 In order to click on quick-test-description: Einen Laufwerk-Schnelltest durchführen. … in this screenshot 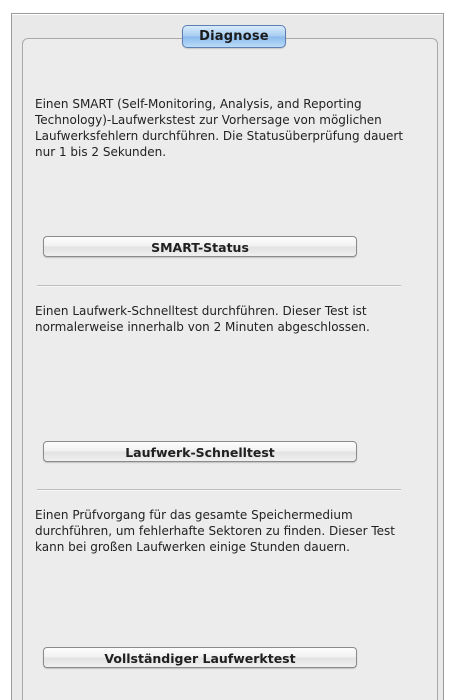, I will do `click(202, 319)`.